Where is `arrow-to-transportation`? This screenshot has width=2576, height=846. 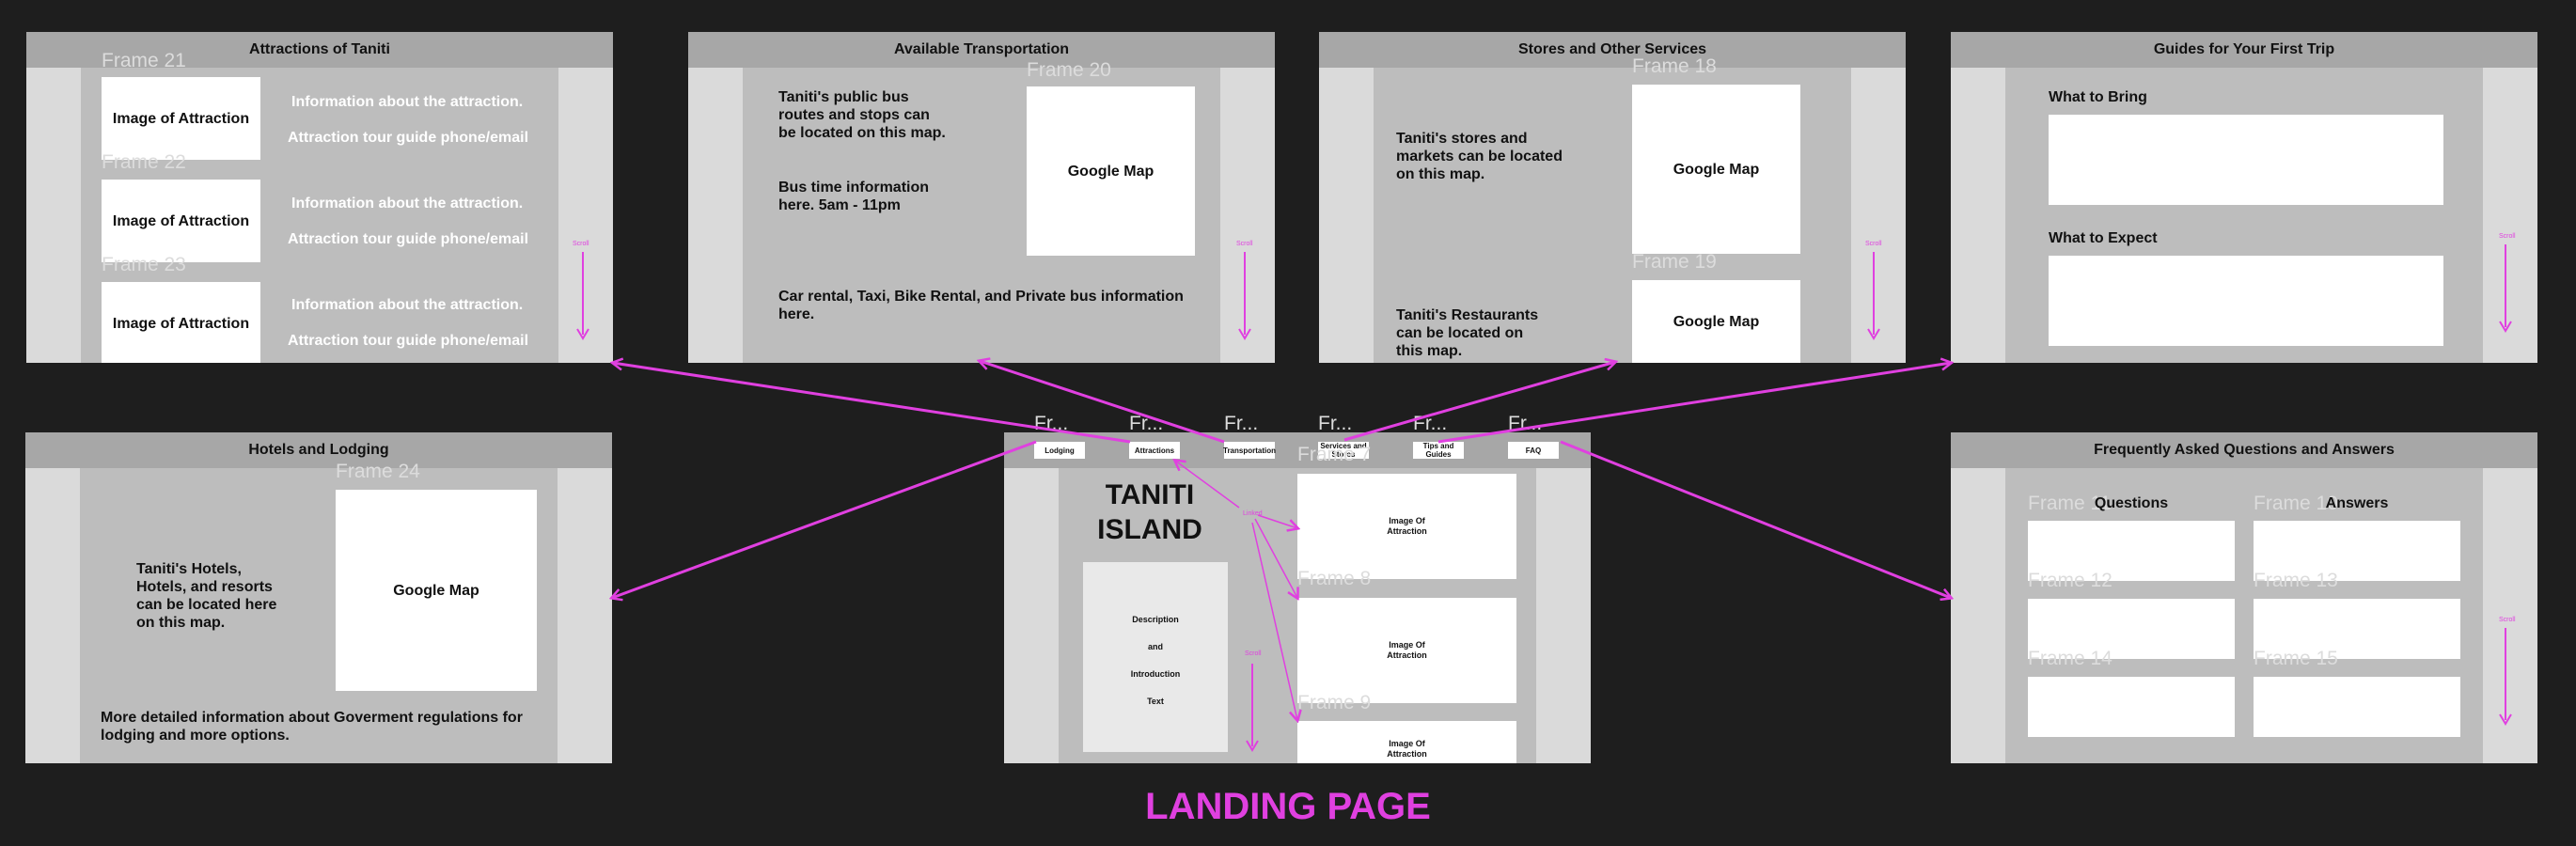
arrow-to-transportation is located at coordinates (1103, 402).